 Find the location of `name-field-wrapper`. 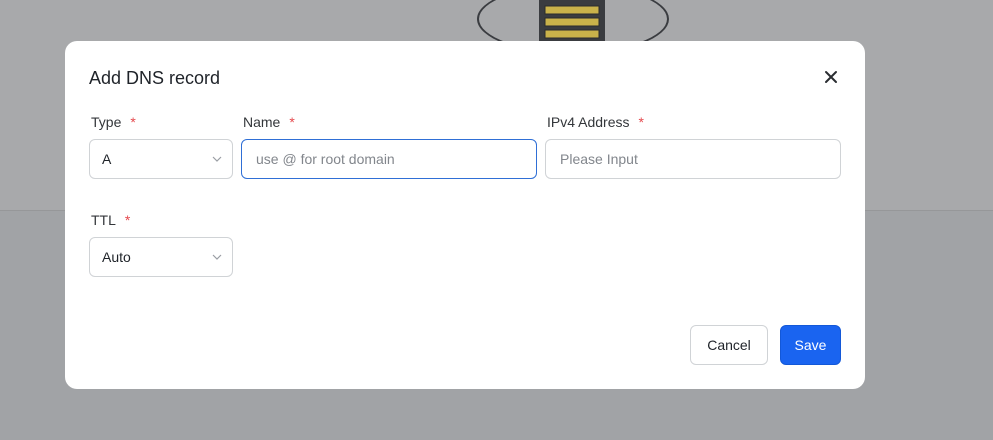

name-field-wrapper is located at coordinates (389, 159).